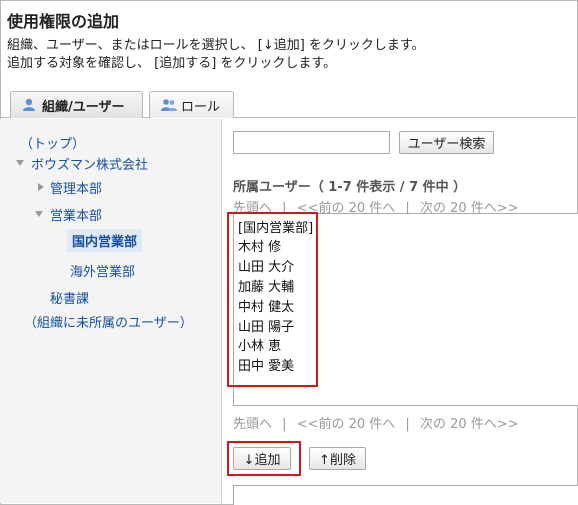 The image size is (578, 505). I want to click on description-line-2: 追加する対象を確認し、 [追加する] をクリックします。, so click(172, 63).